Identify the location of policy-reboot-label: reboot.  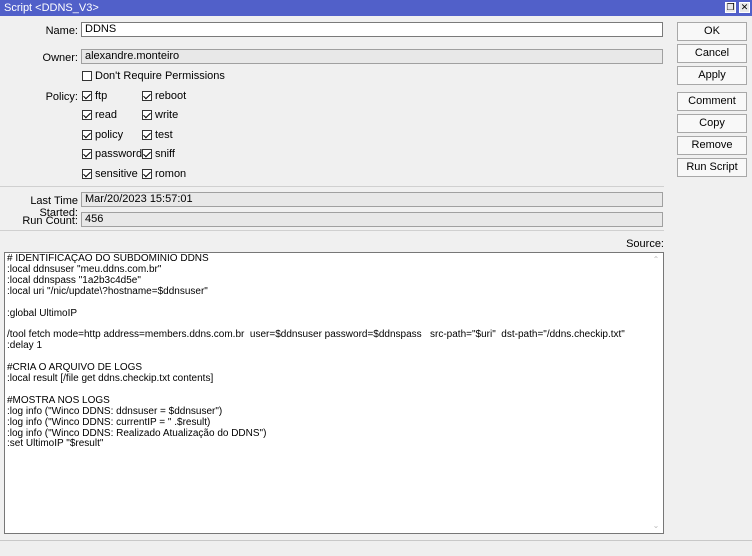
(171, 96).